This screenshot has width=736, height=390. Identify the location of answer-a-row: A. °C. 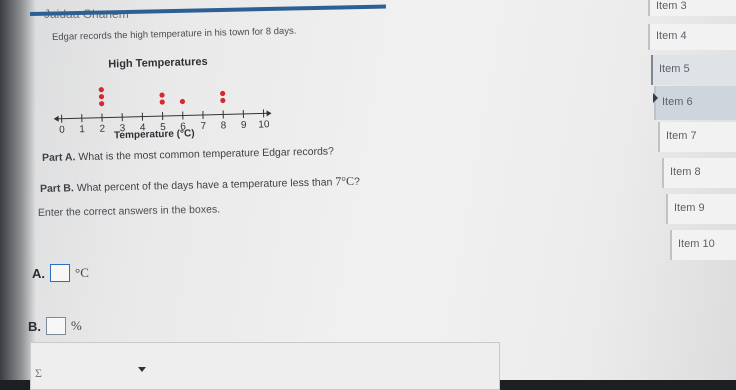
(60, 273).